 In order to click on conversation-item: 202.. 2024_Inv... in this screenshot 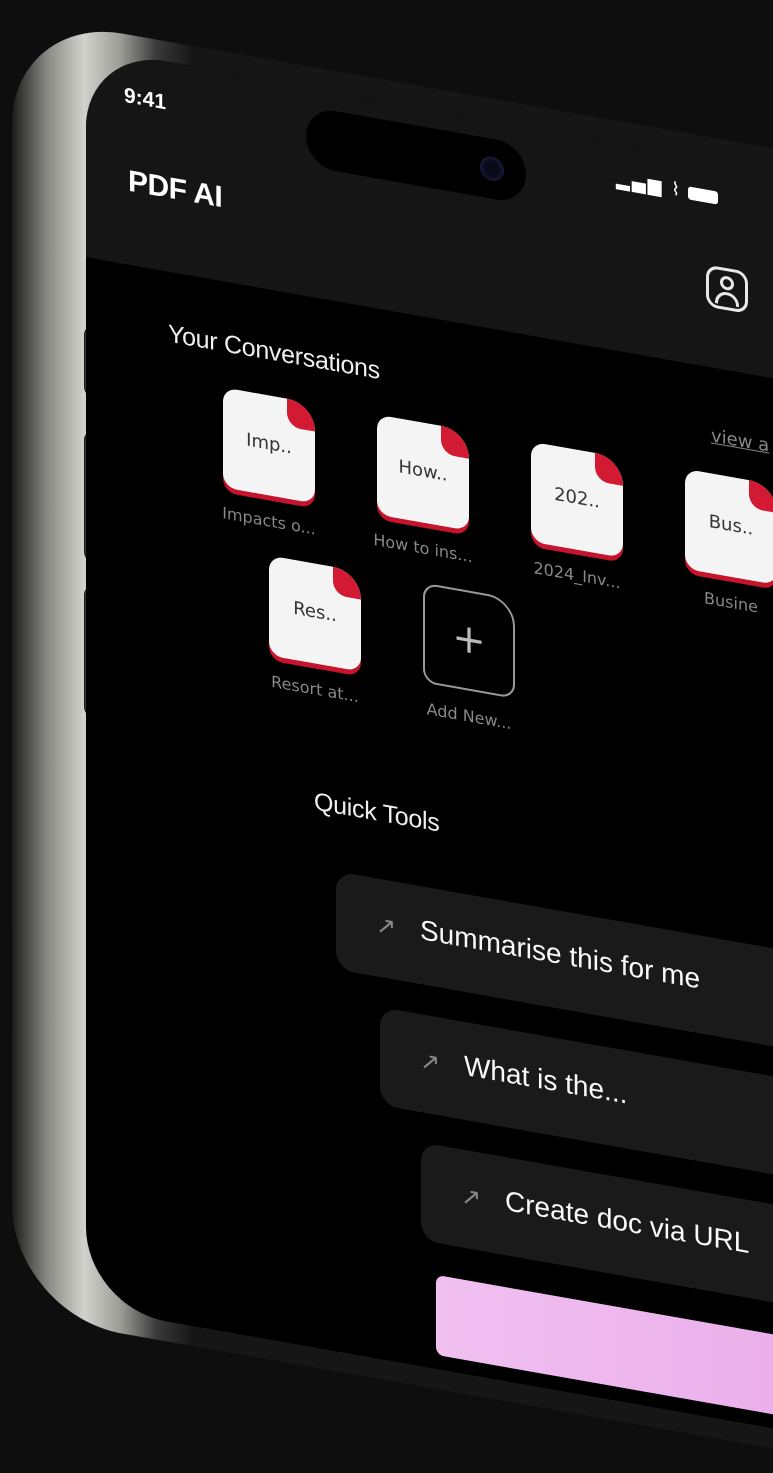, I will do `click(577, 517)`.